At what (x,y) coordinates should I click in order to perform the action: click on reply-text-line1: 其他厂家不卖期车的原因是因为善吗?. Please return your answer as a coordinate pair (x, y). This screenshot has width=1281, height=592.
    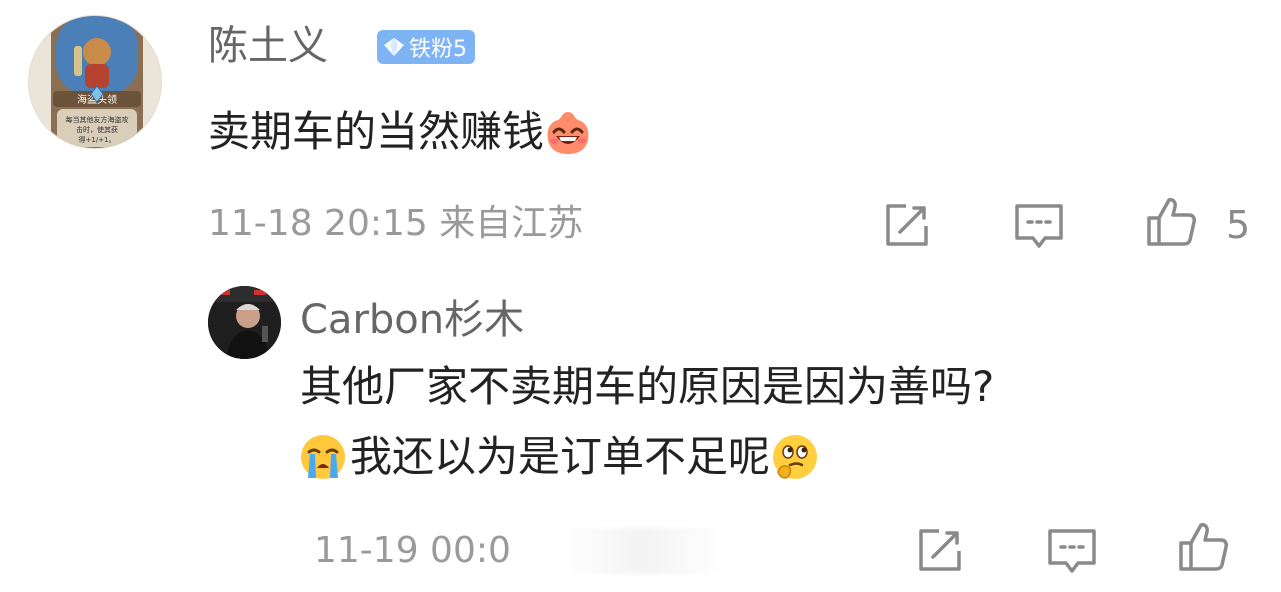
    Looking at the image, I should click on (647, 387).